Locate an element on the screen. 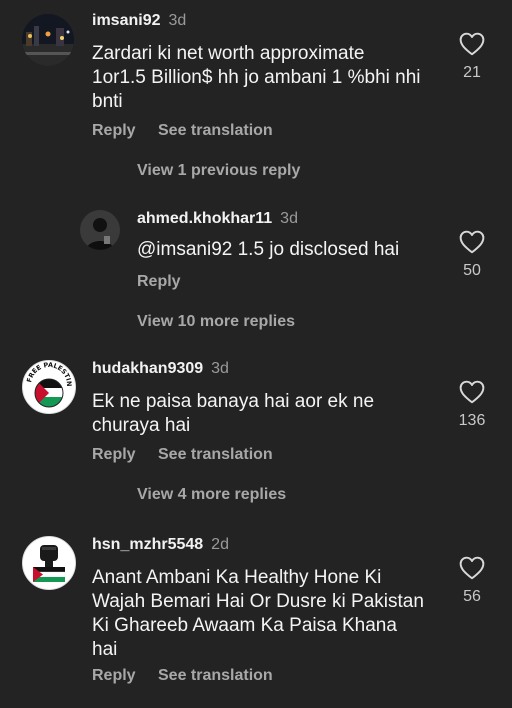  like-control: 136 is located at coordinates (472, 405).